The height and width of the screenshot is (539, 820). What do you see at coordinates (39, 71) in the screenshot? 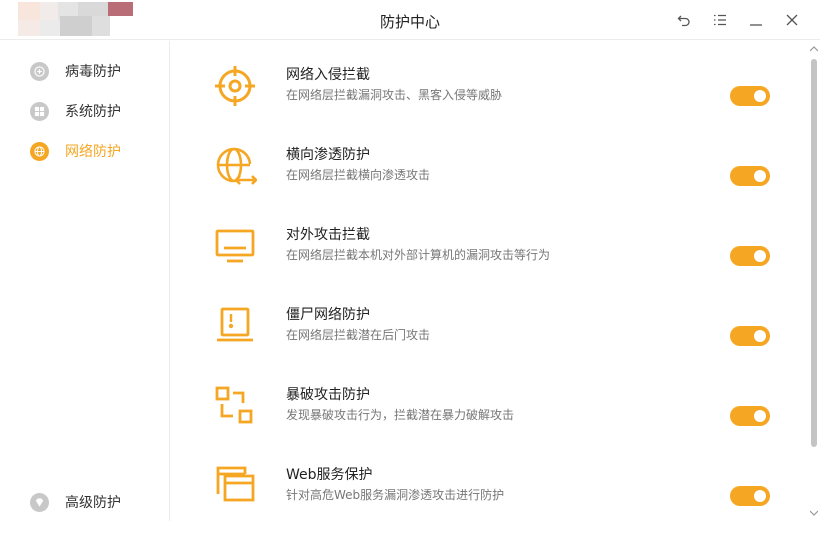
I see `plus-icon` at bounding box center [39, 71].